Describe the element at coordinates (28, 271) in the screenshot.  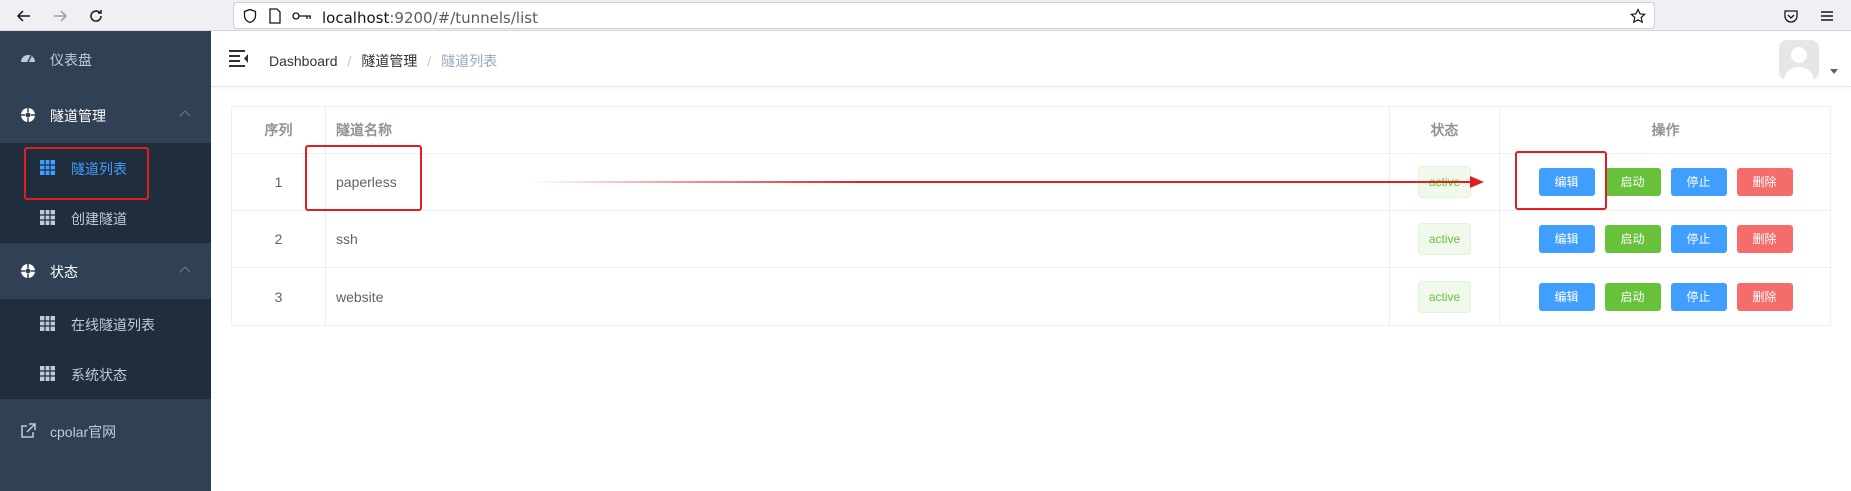
I see `status-icon` at that location.